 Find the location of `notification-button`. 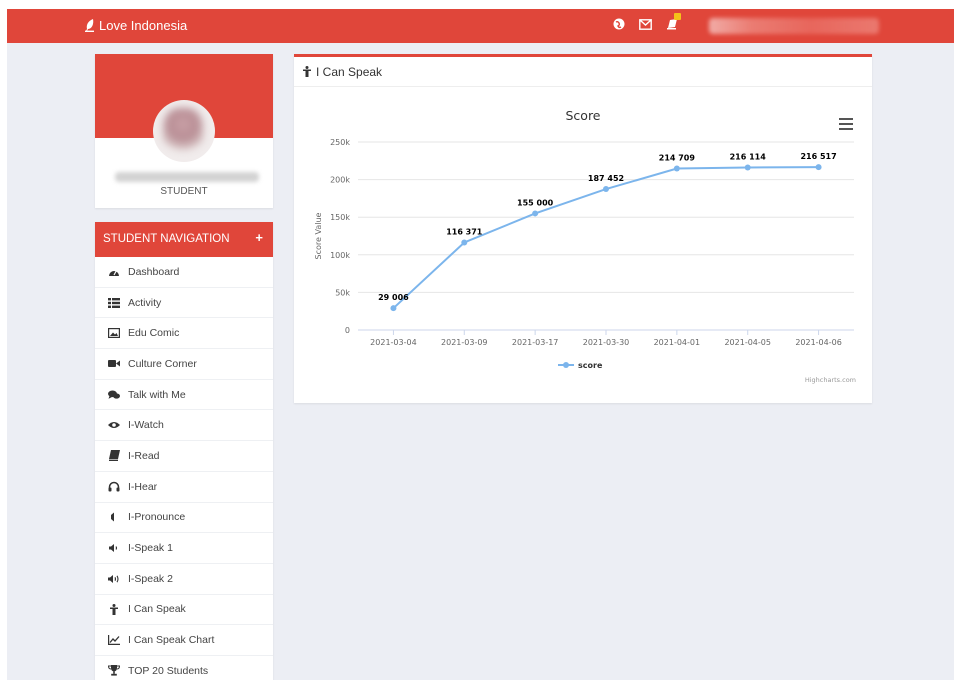

notification-button is located at coordinates (673, 21).